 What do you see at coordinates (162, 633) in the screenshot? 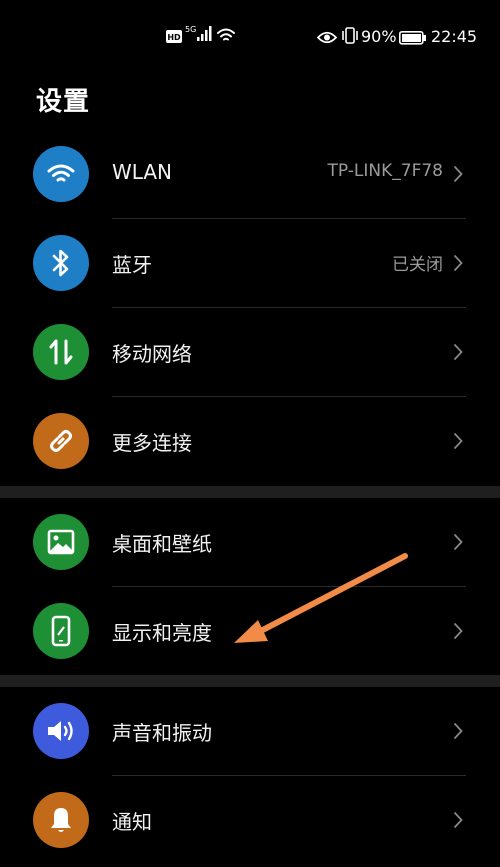
I see `settings-item-label: 显示和亮度` at bounding box center [162, 633].